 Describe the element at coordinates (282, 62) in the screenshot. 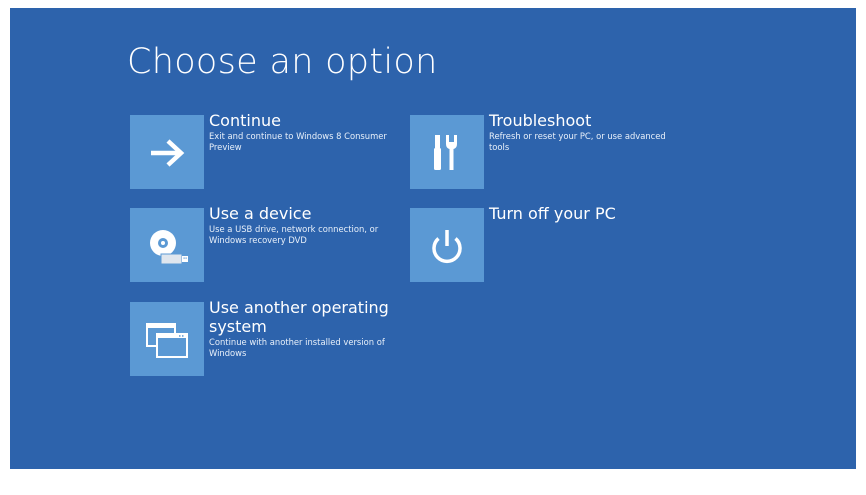

I see `page-title: Choose an option` at that location.